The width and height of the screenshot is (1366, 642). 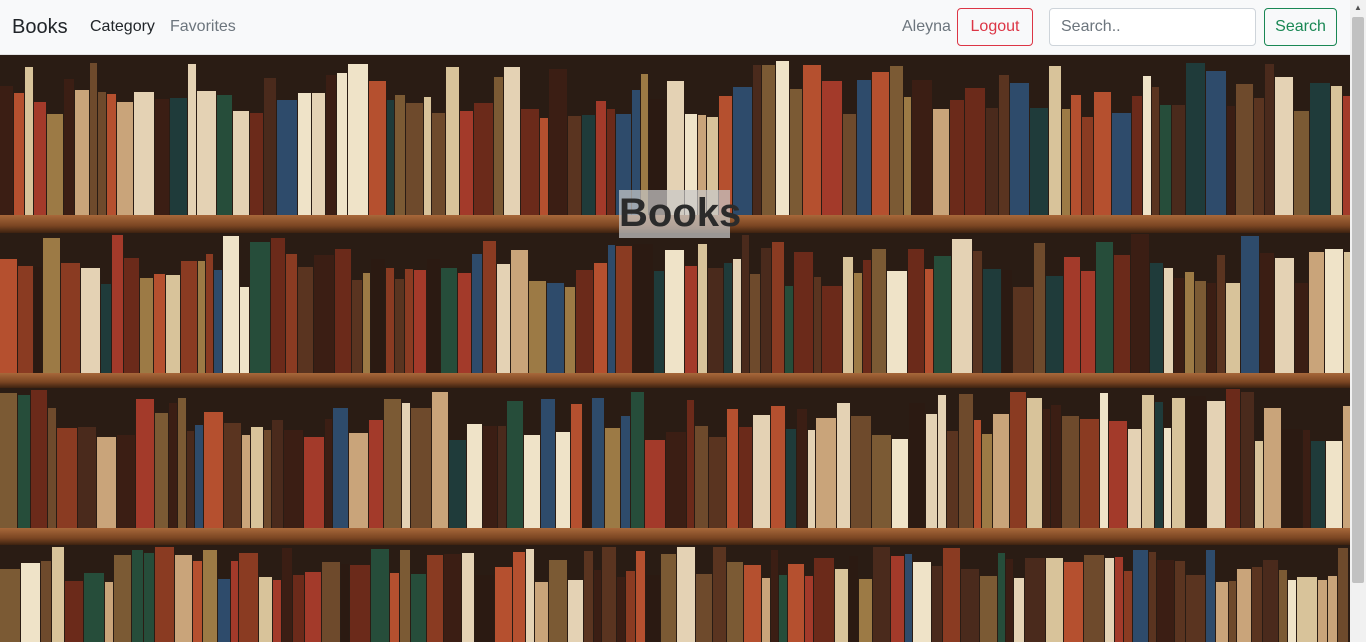 I want to click on brand-link: Books, so click(x=40, y=27).